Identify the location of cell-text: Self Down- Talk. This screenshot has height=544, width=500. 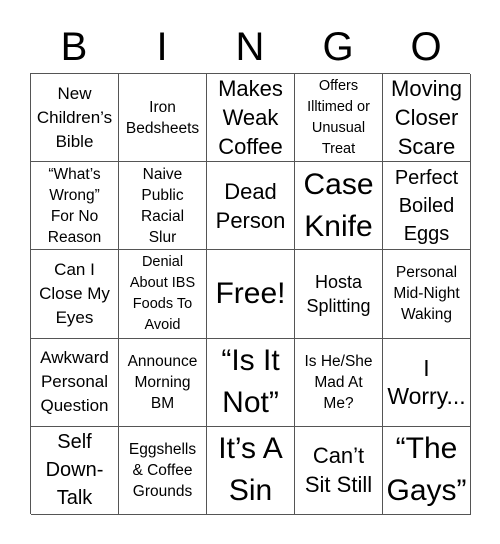
(74, 470).